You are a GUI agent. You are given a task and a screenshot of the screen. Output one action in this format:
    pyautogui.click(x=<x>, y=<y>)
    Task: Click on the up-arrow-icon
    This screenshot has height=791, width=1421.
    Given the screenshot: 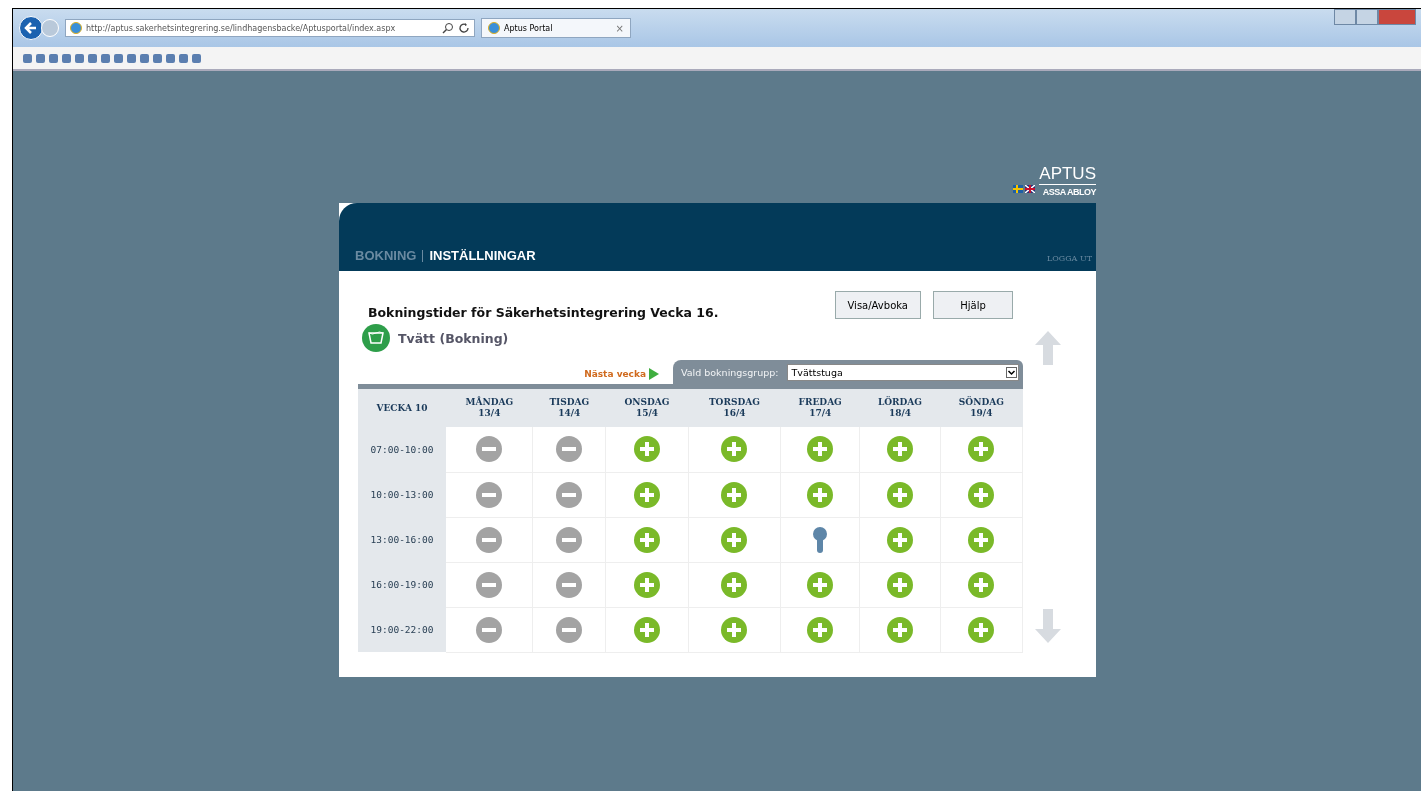 What is the action you would take?
    pyautogui.click(x=1048, y=348)
    